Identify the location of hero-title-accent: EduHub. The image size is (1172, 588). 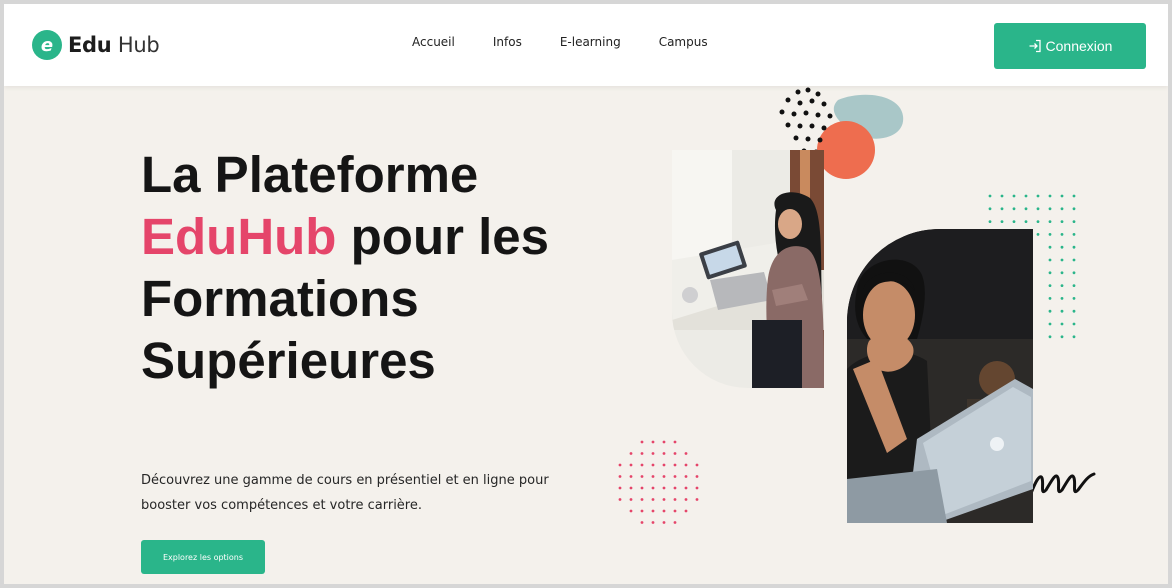
(239, 236).